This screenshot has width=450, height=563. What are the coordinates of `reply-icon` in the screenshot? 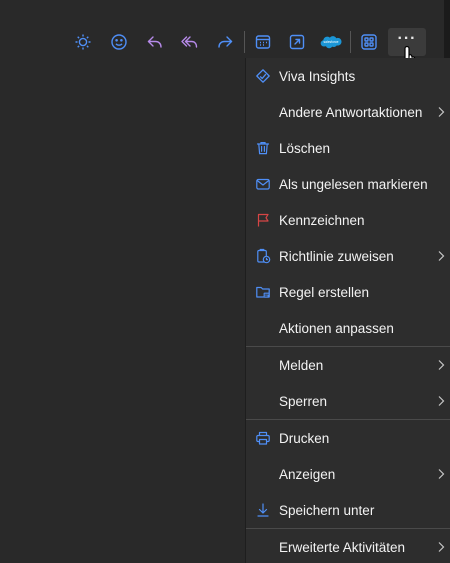 It's located at (154, 42).